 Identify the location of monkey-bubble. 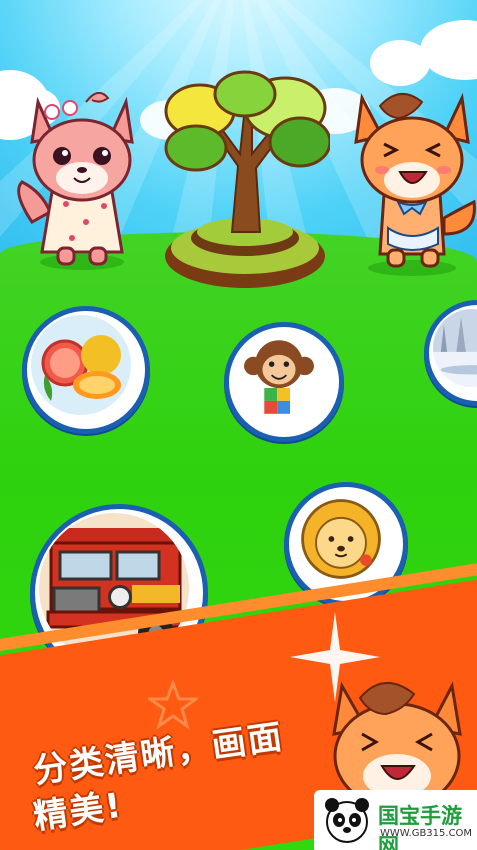
(284, 382).